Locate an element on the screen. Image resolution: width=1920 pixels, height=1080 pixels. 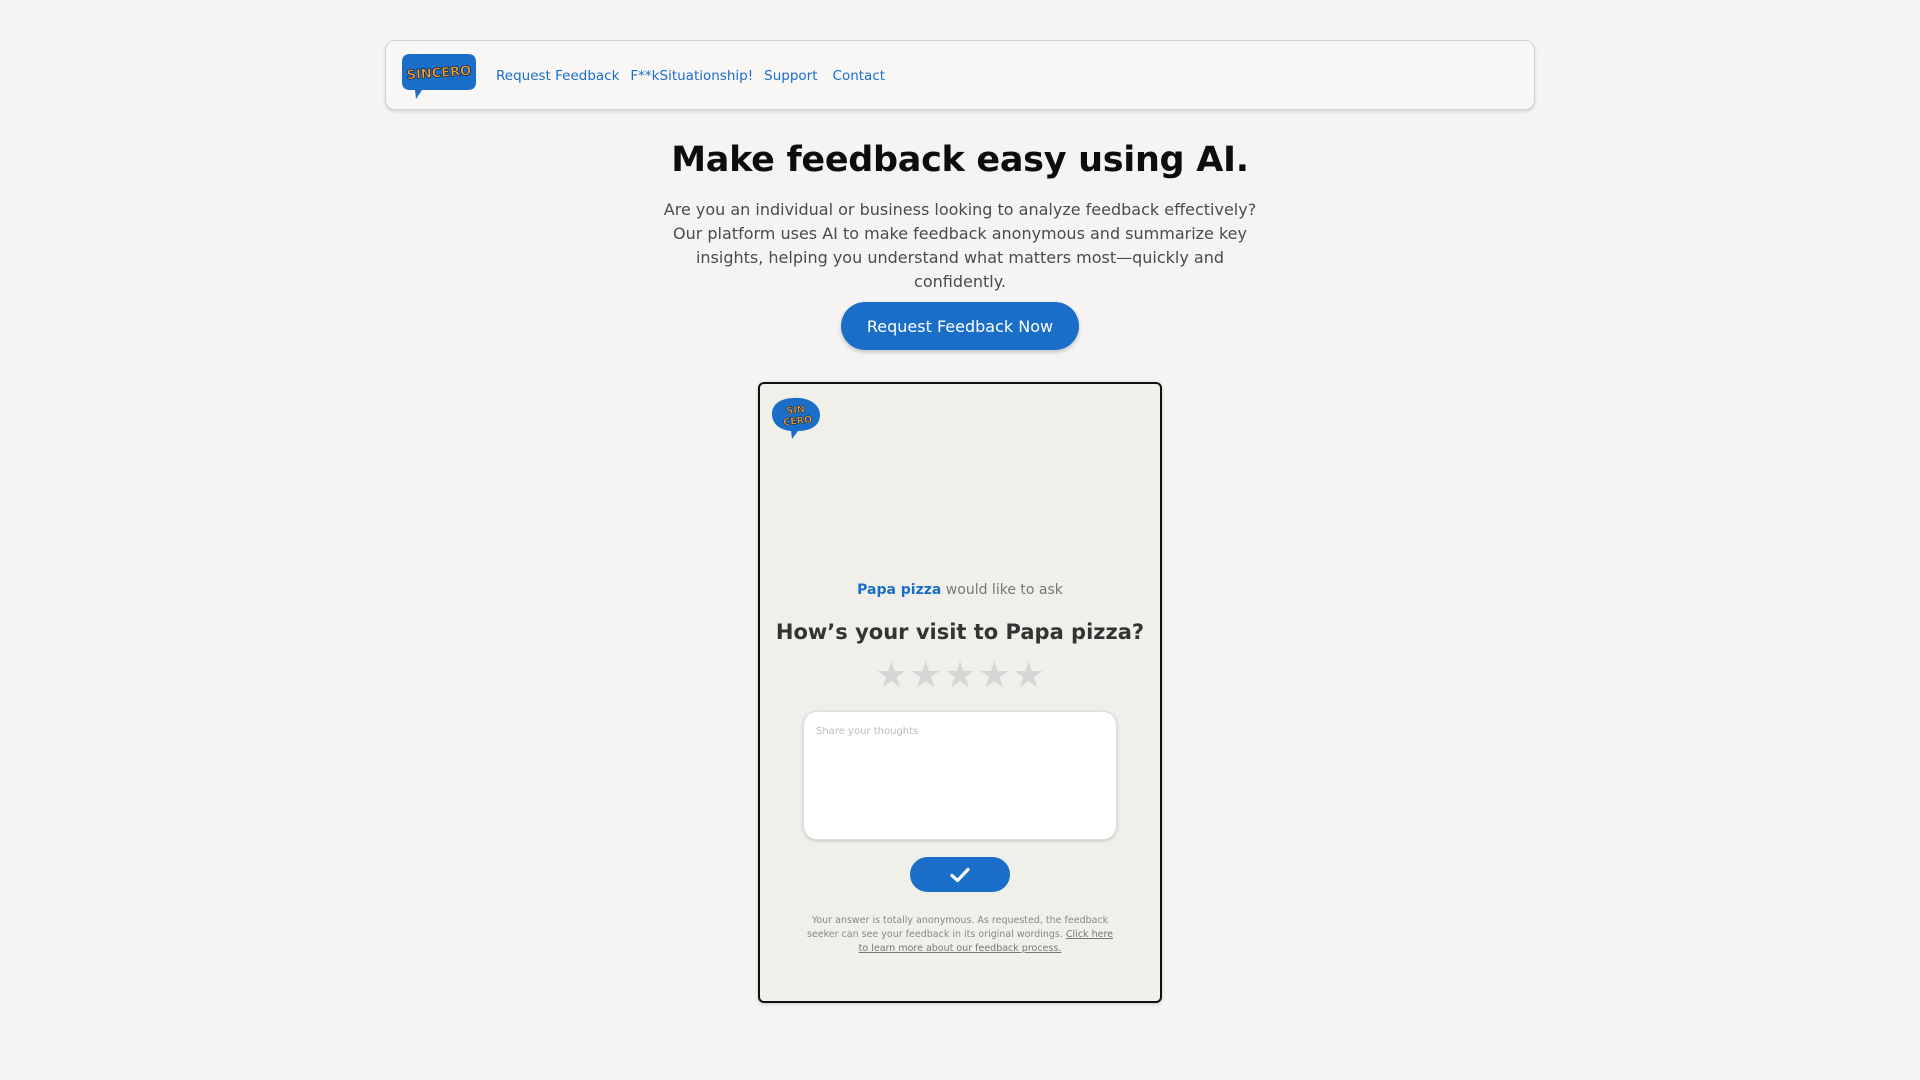
feedback-textarea is located at coordinates (960, 775).